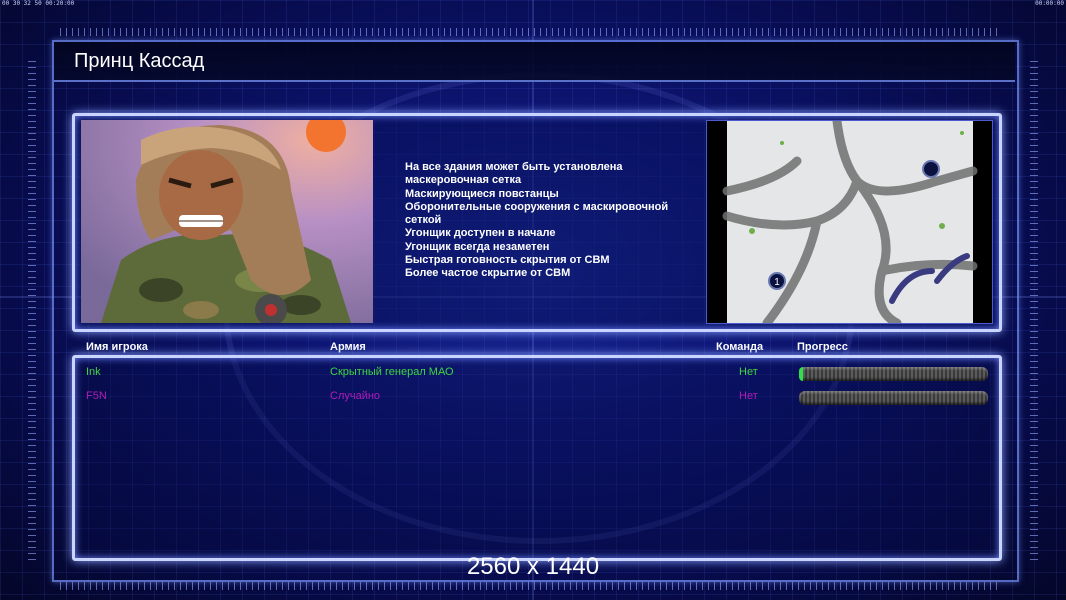  I want to click on map-preview: 1, so click(849, 222).